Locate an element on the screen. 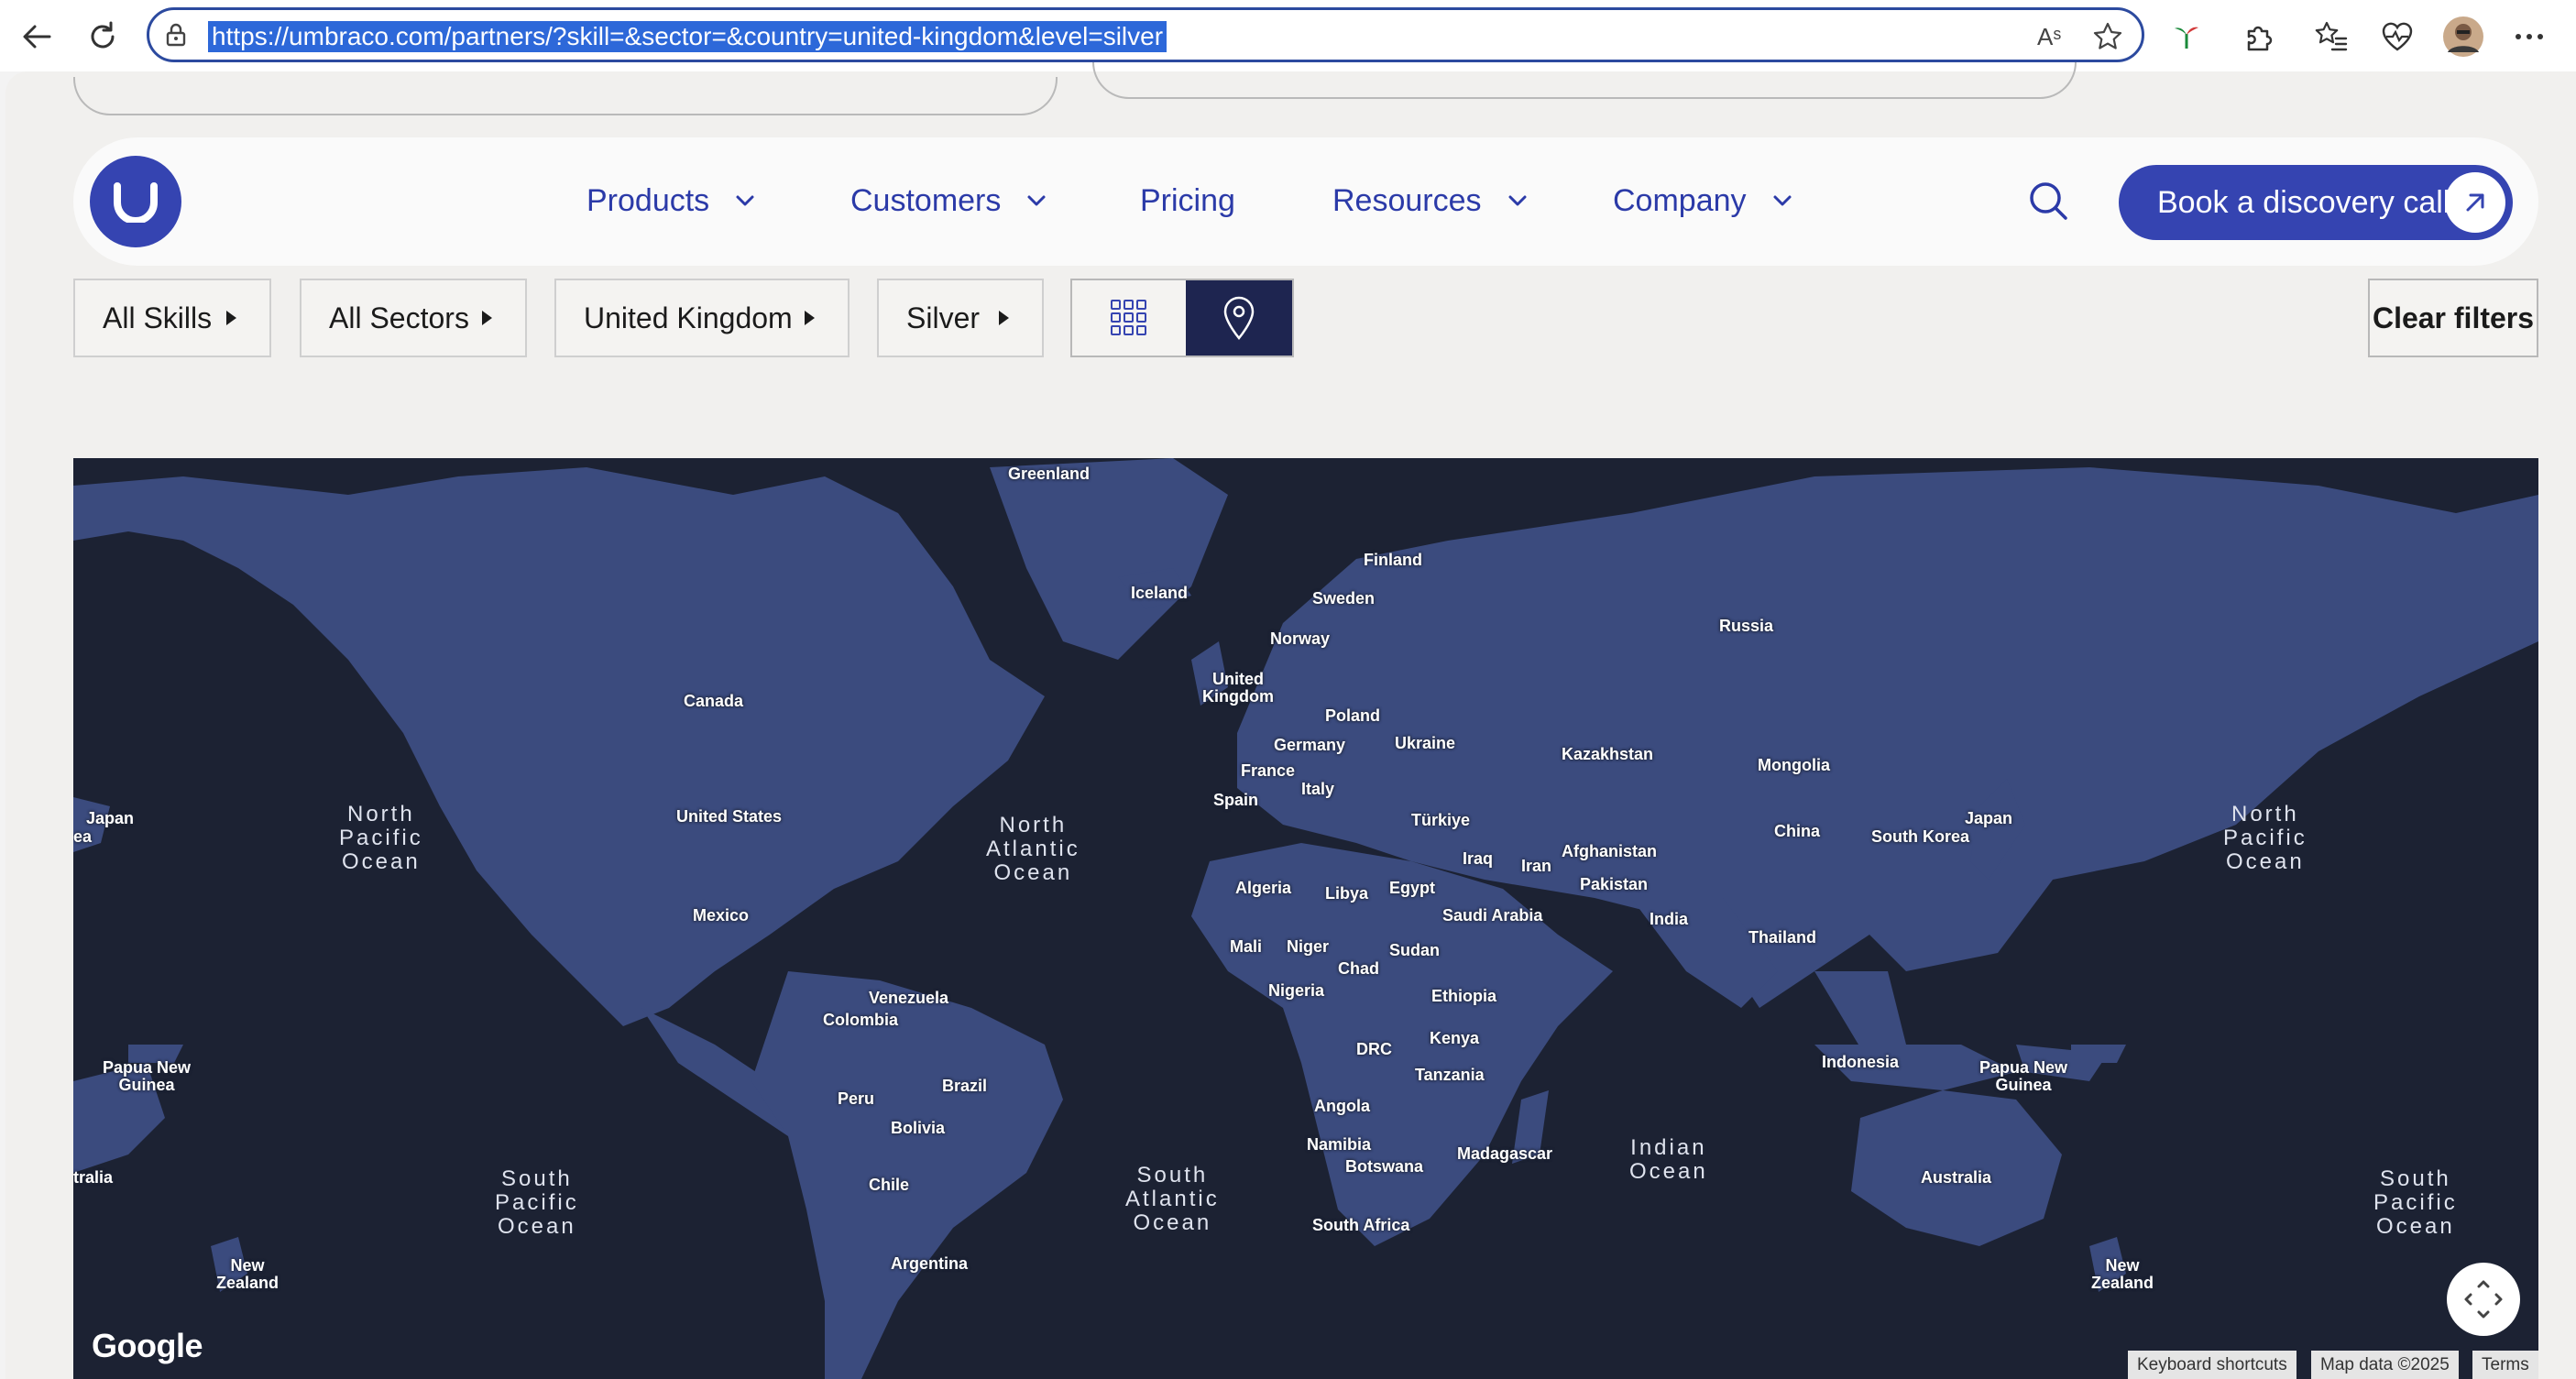 Image resolution: width=2576 pixels, height=1379 pixels. nav-pricing: Pricing is located at coordinates (1187, 201).